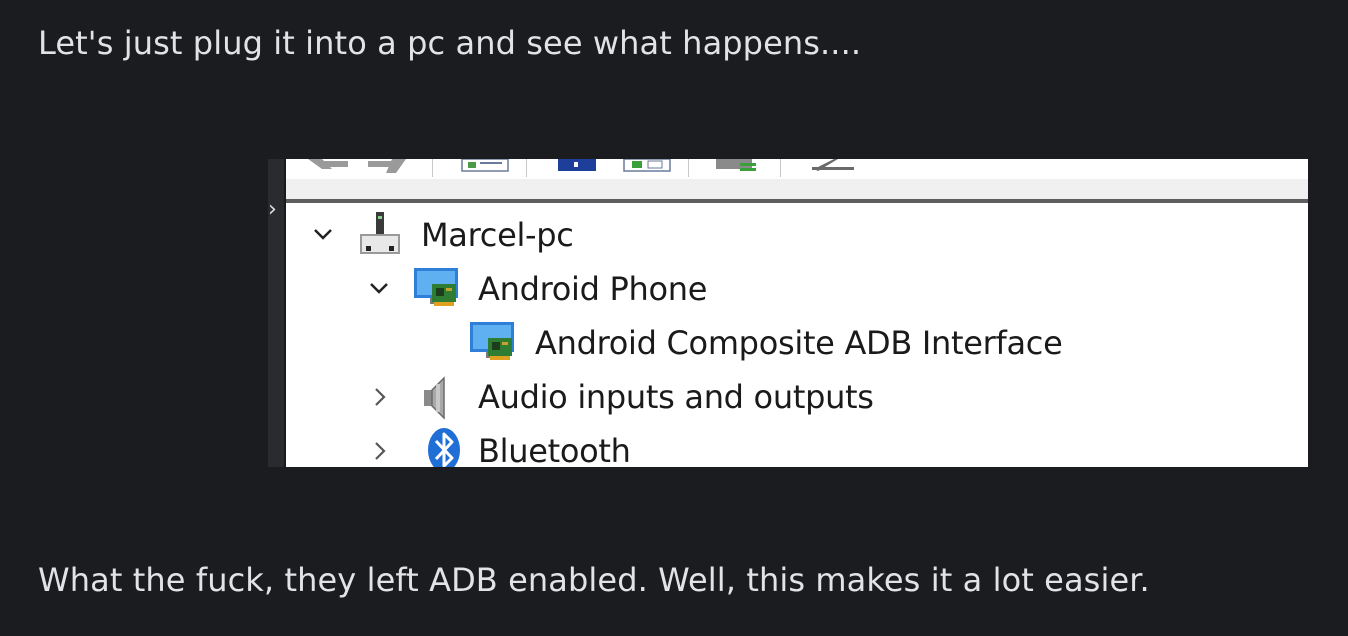 Image resolution: width=1348 pixels, height=636 pixels. Describe the element at coordinates (647, 165) in the screenshot. I see `display-icon` at that location.